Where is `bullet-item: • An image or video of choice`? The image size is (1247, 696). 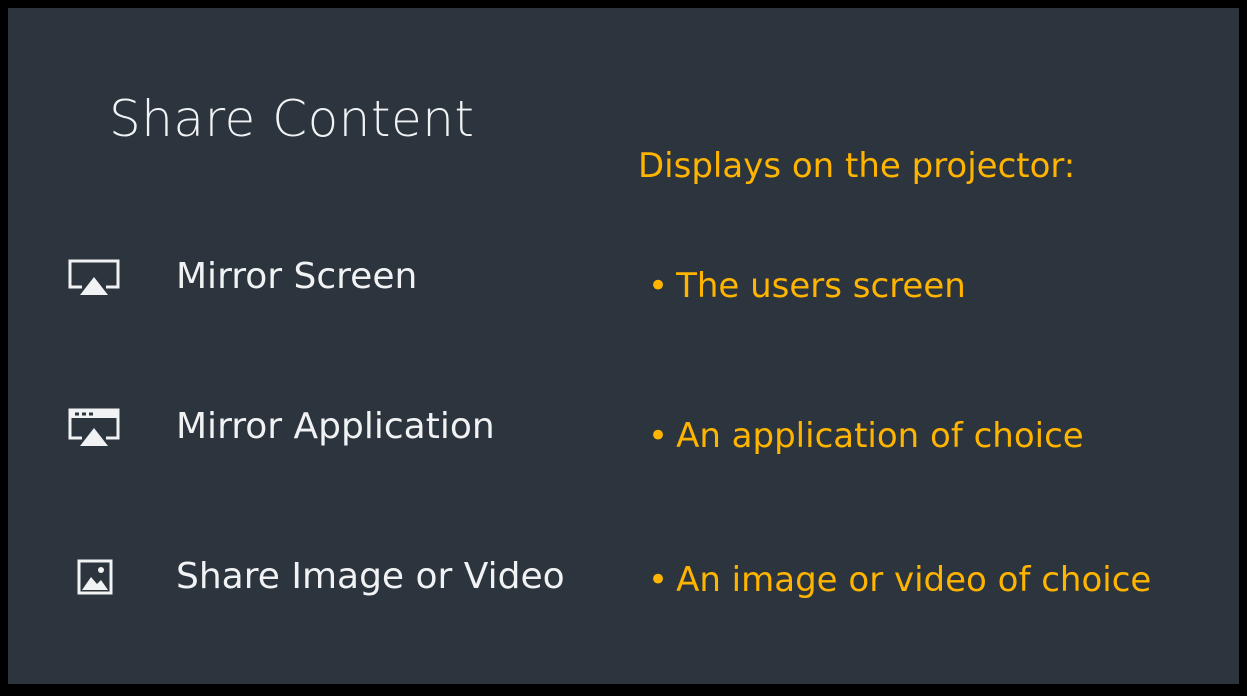
bullet-item: • An image or video of choice is located at coordinates (899, 580).